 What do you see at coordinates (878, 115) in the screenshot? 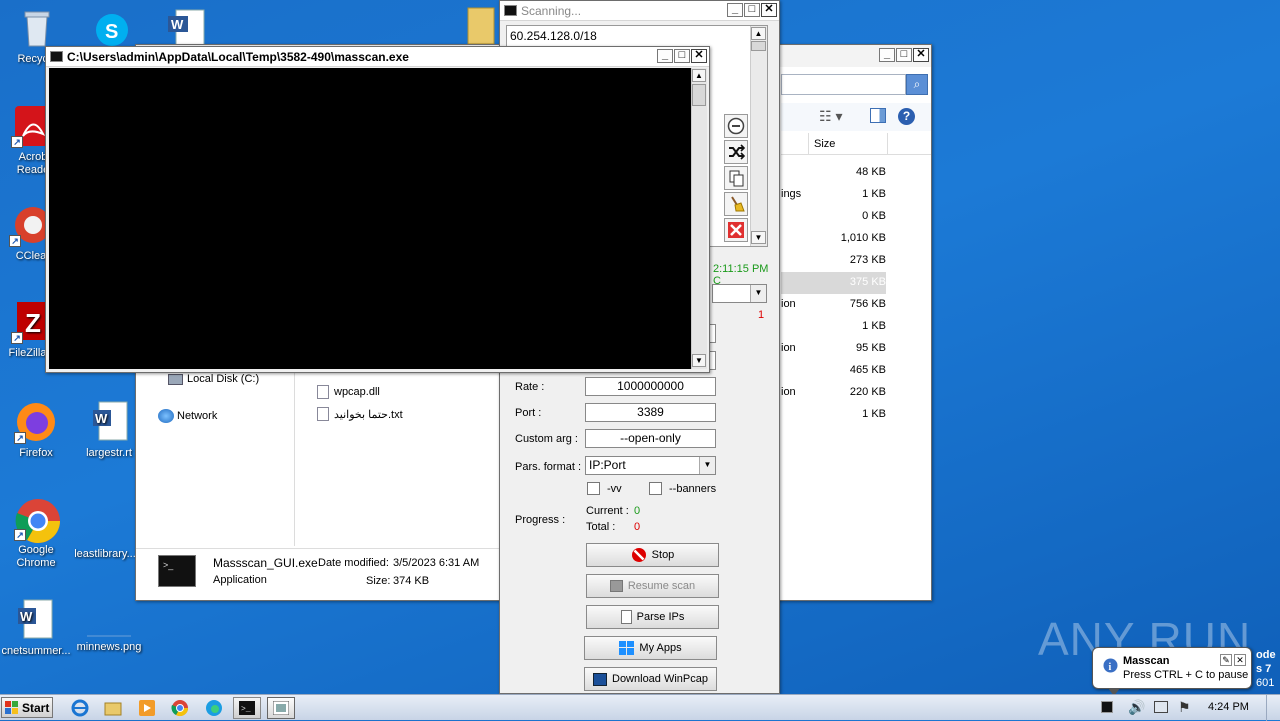
I see `preview-pane-icon` at bounding box center [878, 115].